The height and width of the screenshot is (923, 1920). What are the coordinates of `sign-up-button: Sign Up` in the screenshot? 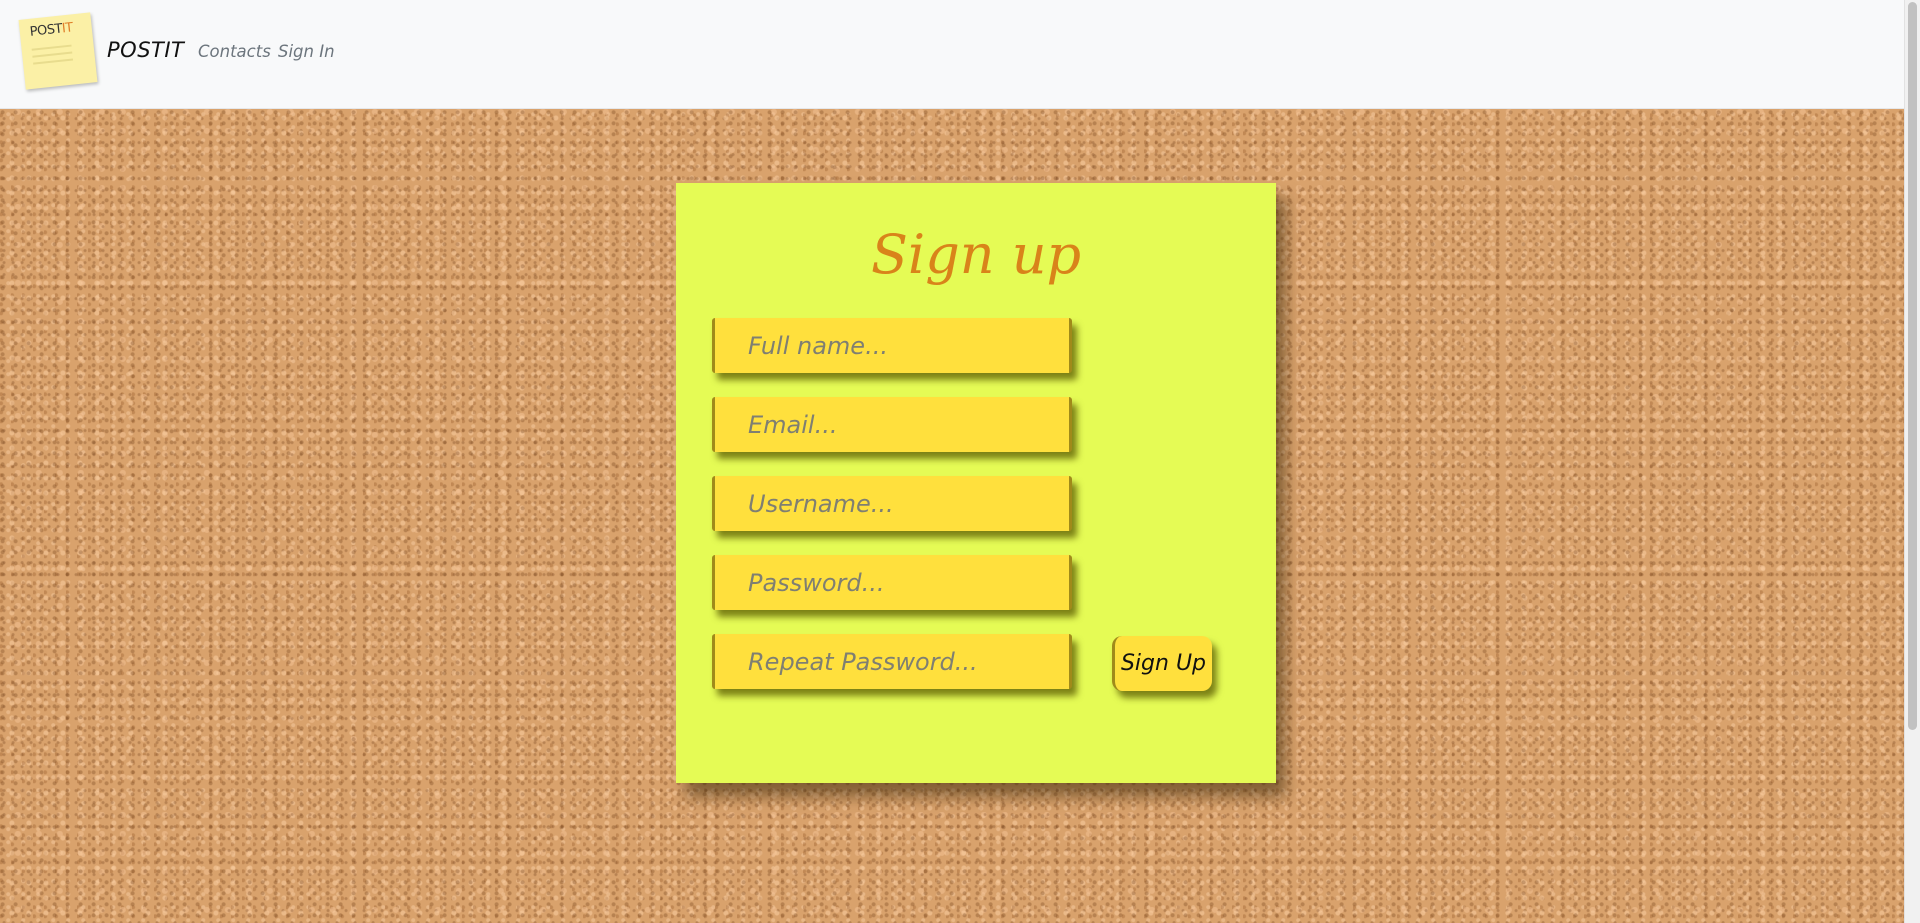 It's located at (1162, 663).